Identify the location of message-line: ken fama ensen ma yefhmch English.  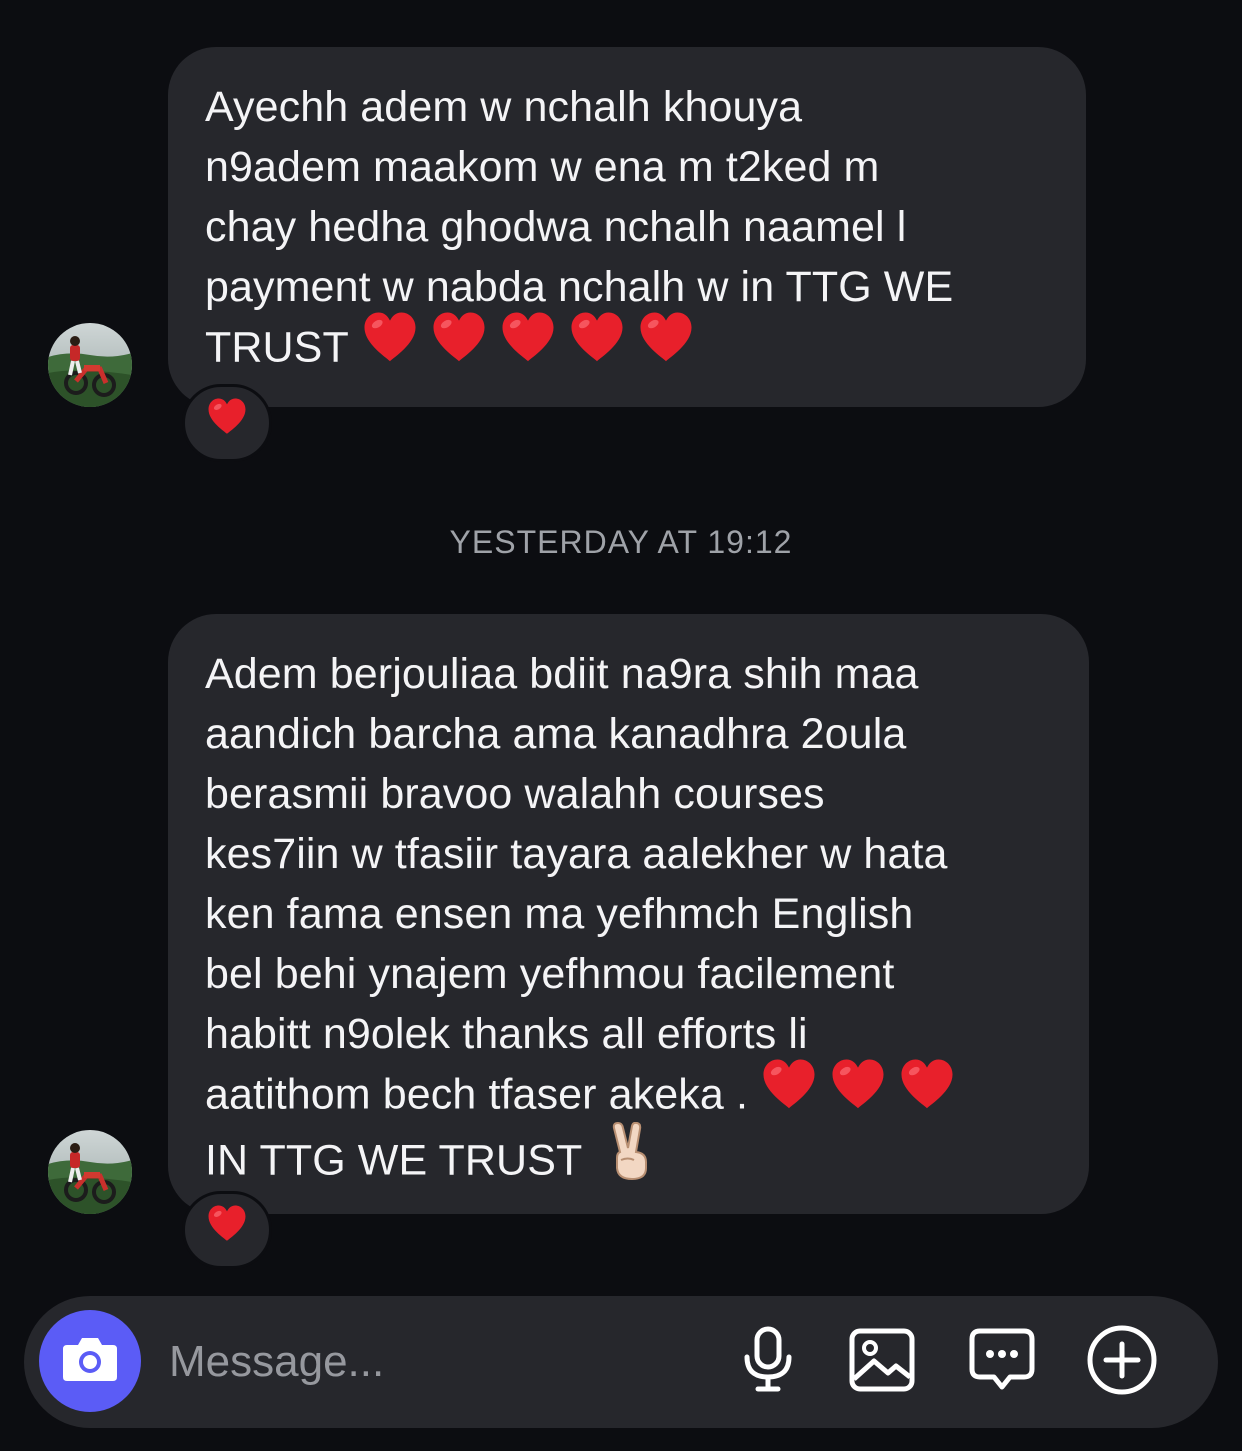
(559, 914).